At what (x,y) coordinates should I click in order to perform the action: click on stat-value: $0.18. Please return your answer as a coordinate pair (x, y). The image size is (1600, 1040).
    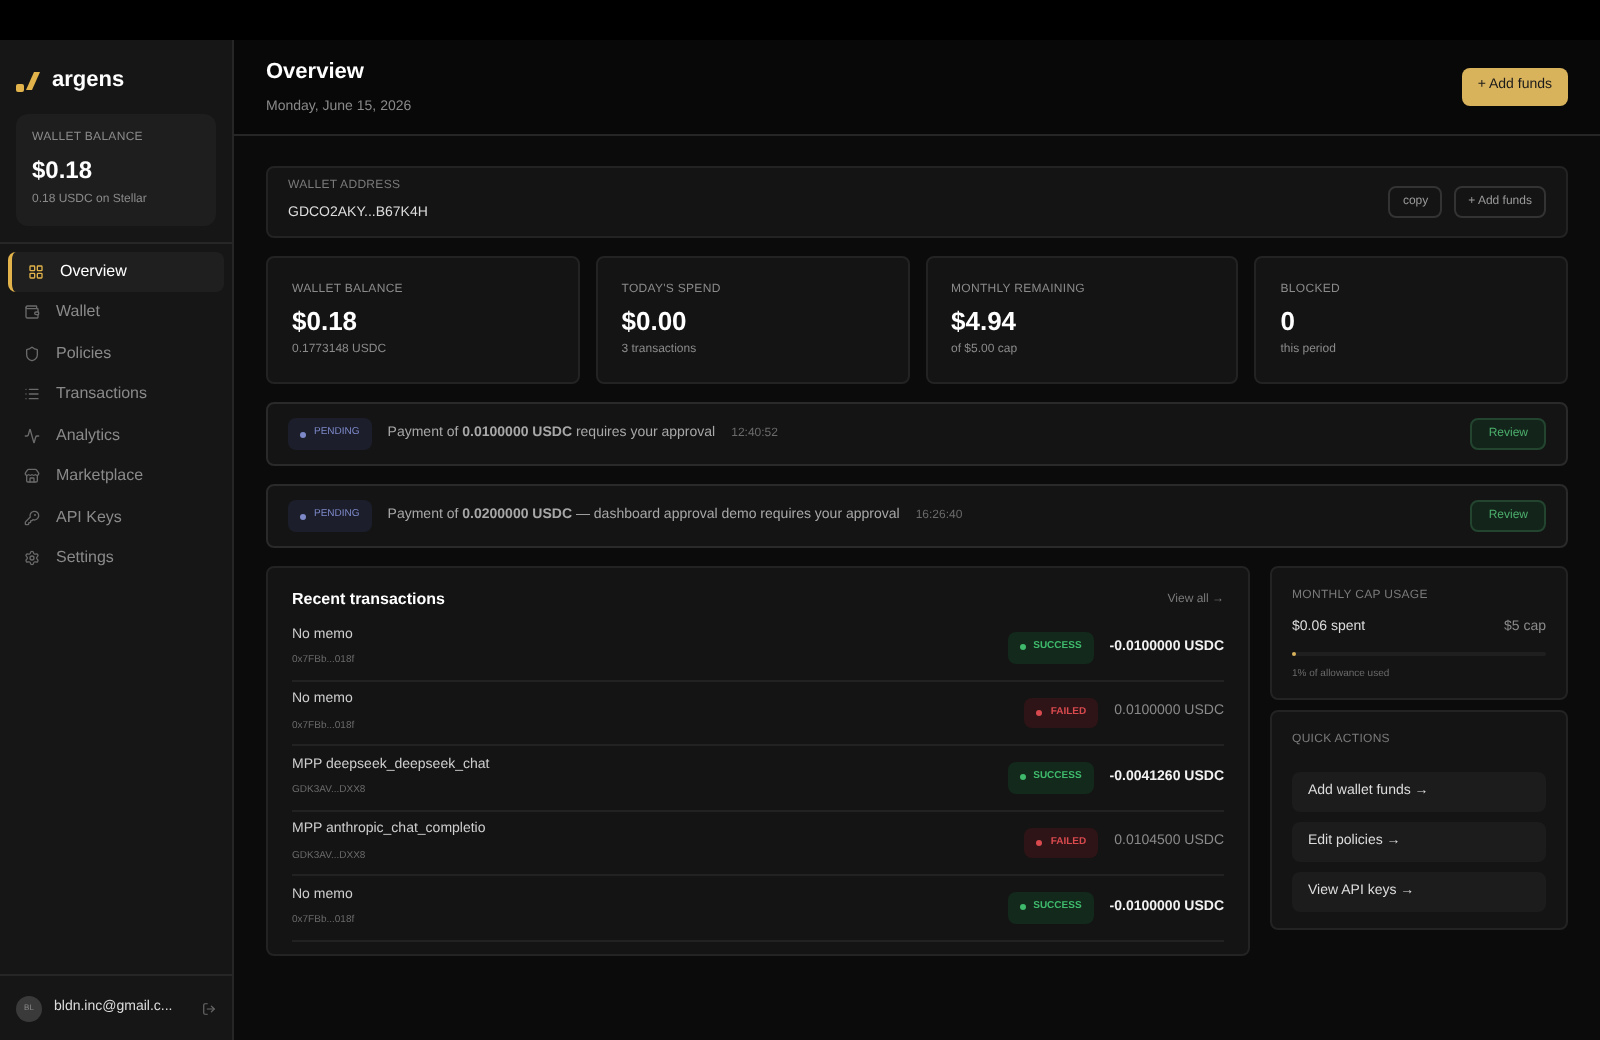
    Looking at the image, I should click on (326, 321).